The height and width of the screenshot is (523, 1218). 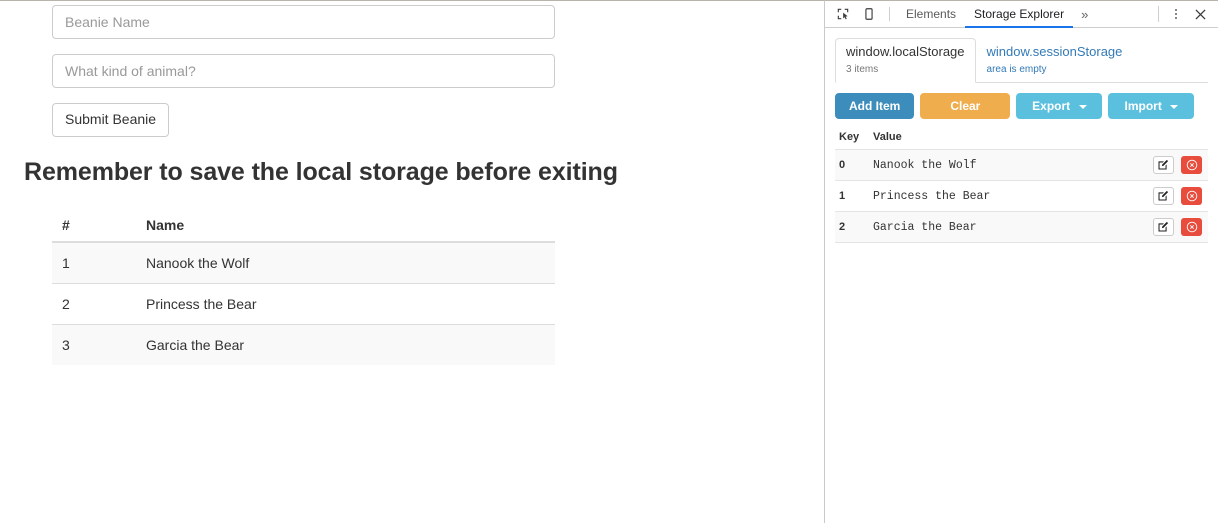 I want to click on inspect-cursor-icon, so click(x=843, y=14).